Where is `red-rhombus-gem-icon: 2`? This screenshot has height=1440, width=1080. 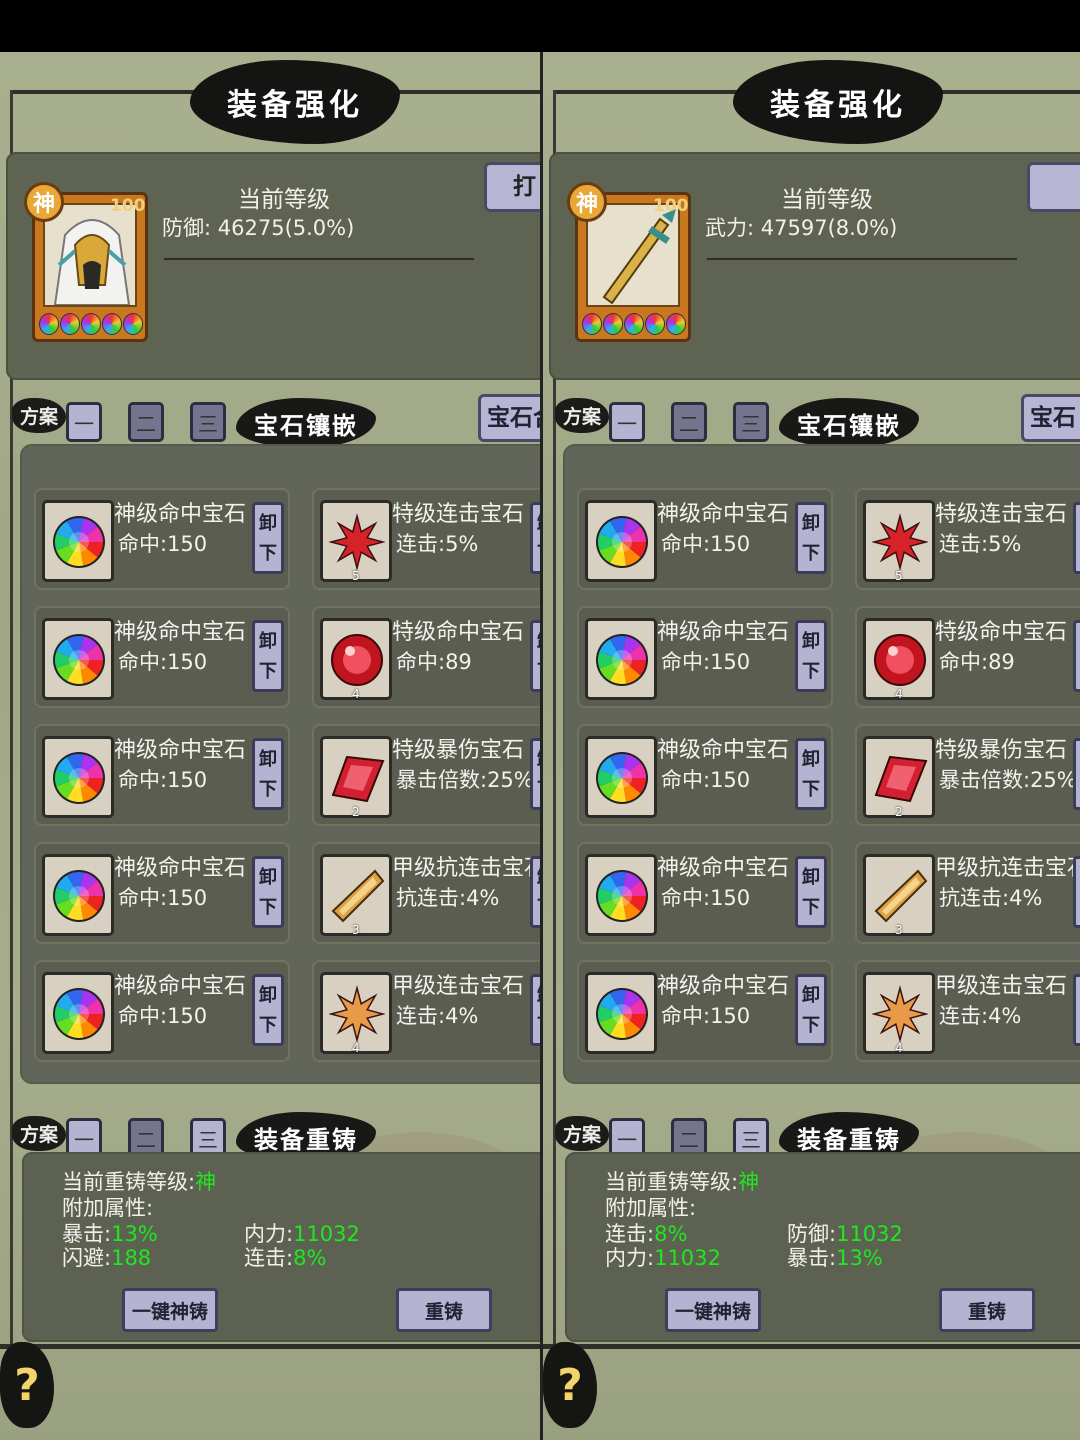 red-rhombus-gem-icon: 2 is located at coordinates (899, 777).